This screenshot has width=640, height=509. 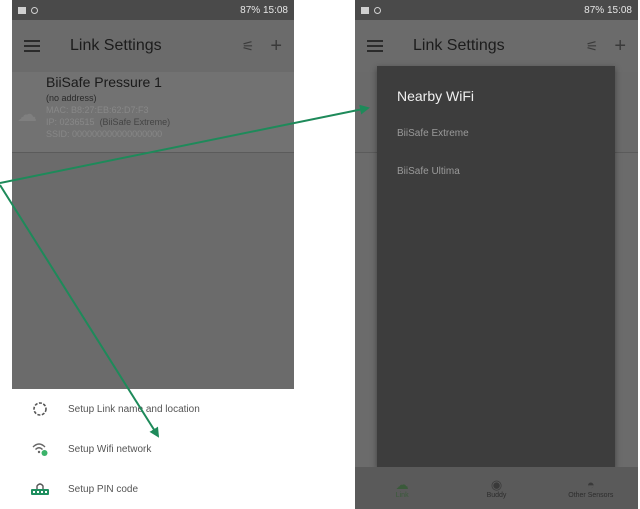 I want to click on dialog-title: Nearby WiFi, so click(x=436, y=96).